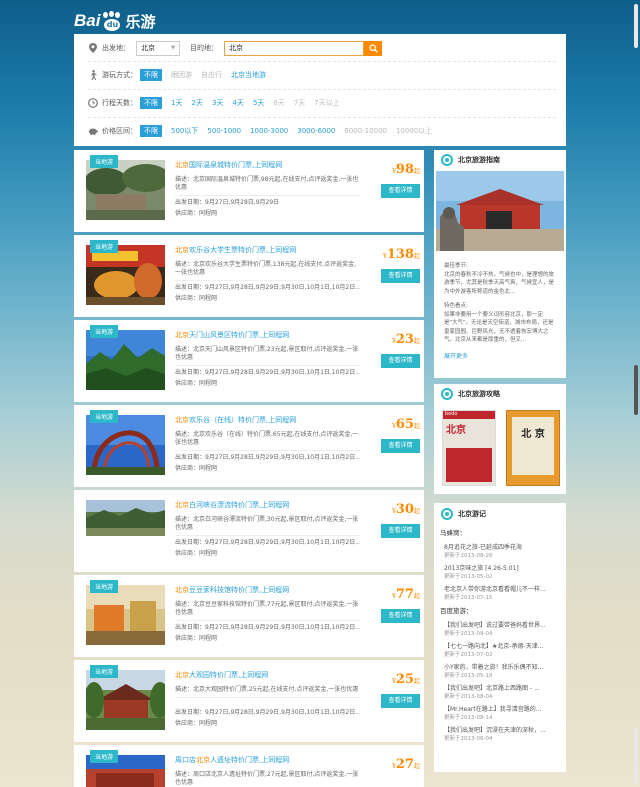 This screenshot has width=640, height=787. What do you see at coordinates (500, 355) in the screenshot?
I see `expand-more-link: 展开更多` at bounding box center [500, 355].